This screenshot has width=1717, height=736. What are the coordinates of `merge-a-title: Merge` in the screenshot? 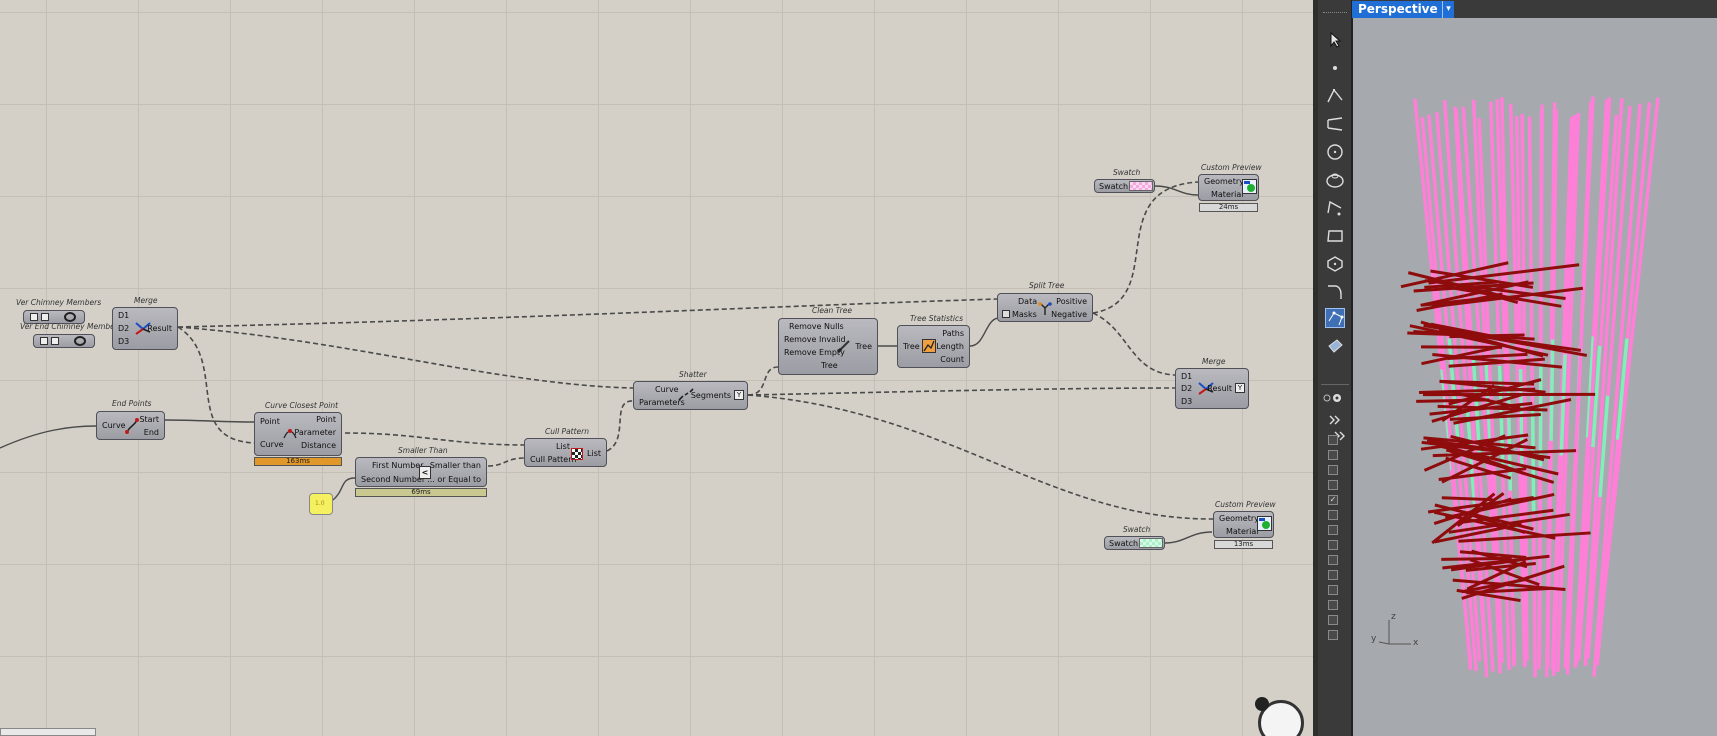 It's located at (146, 300).